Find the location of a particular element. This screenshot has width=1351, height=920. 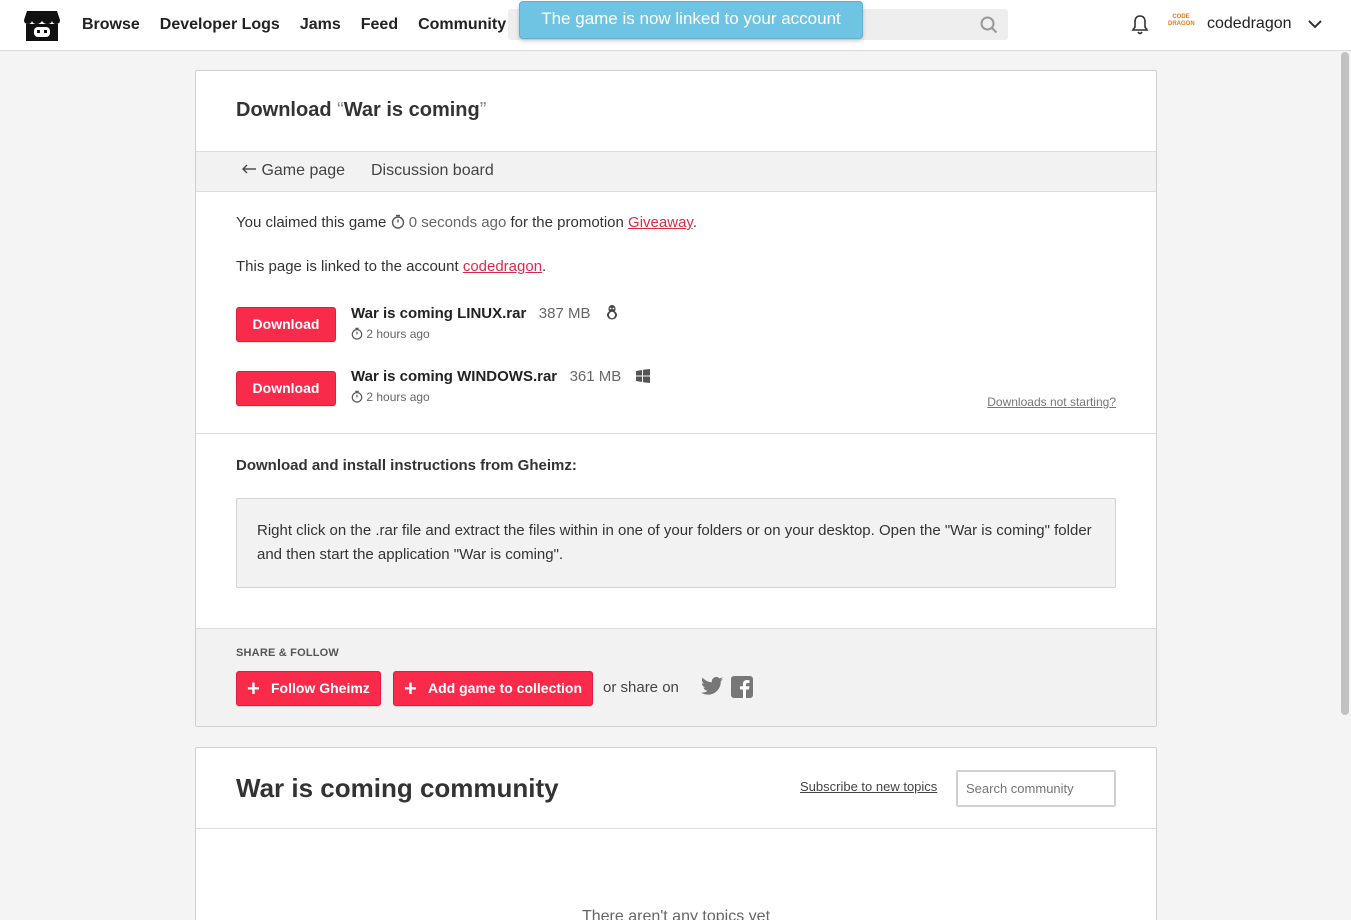

nav-jams: Jams is located at coordinates (320, 25).